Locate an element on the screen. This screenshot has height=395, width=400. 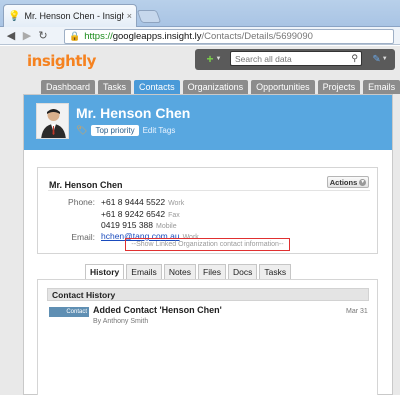
browser-tab: 💡 Mr. Henson Chen - Insightl × is located at coordinates (70, 15).